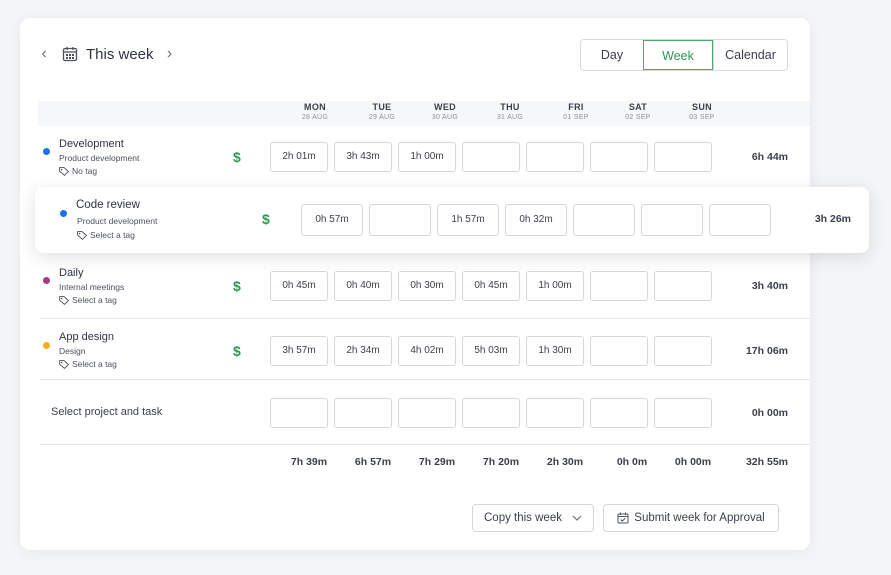  I want to click on time-entry-fri: 1h 00m, so click(555, 286).